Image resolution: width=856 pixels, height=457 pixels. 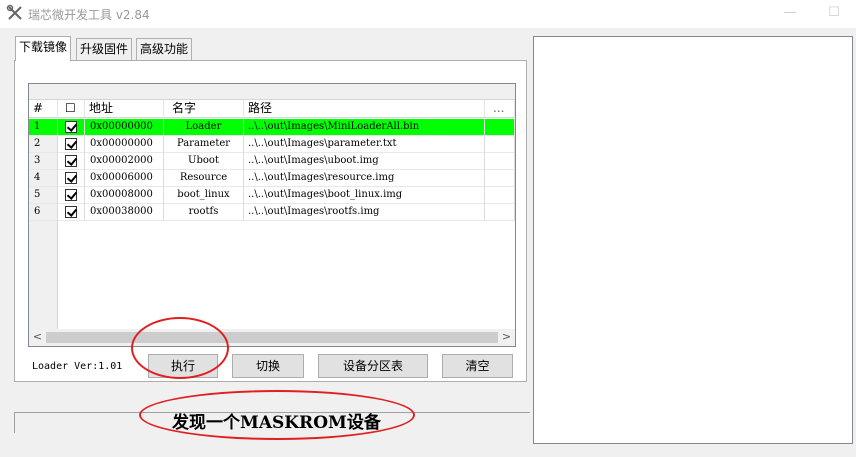 What do you see at coordinates (506, 337) in the screenshot?
I see `scroll-right-arrow-icon: >` at bounding box center [506, 337].